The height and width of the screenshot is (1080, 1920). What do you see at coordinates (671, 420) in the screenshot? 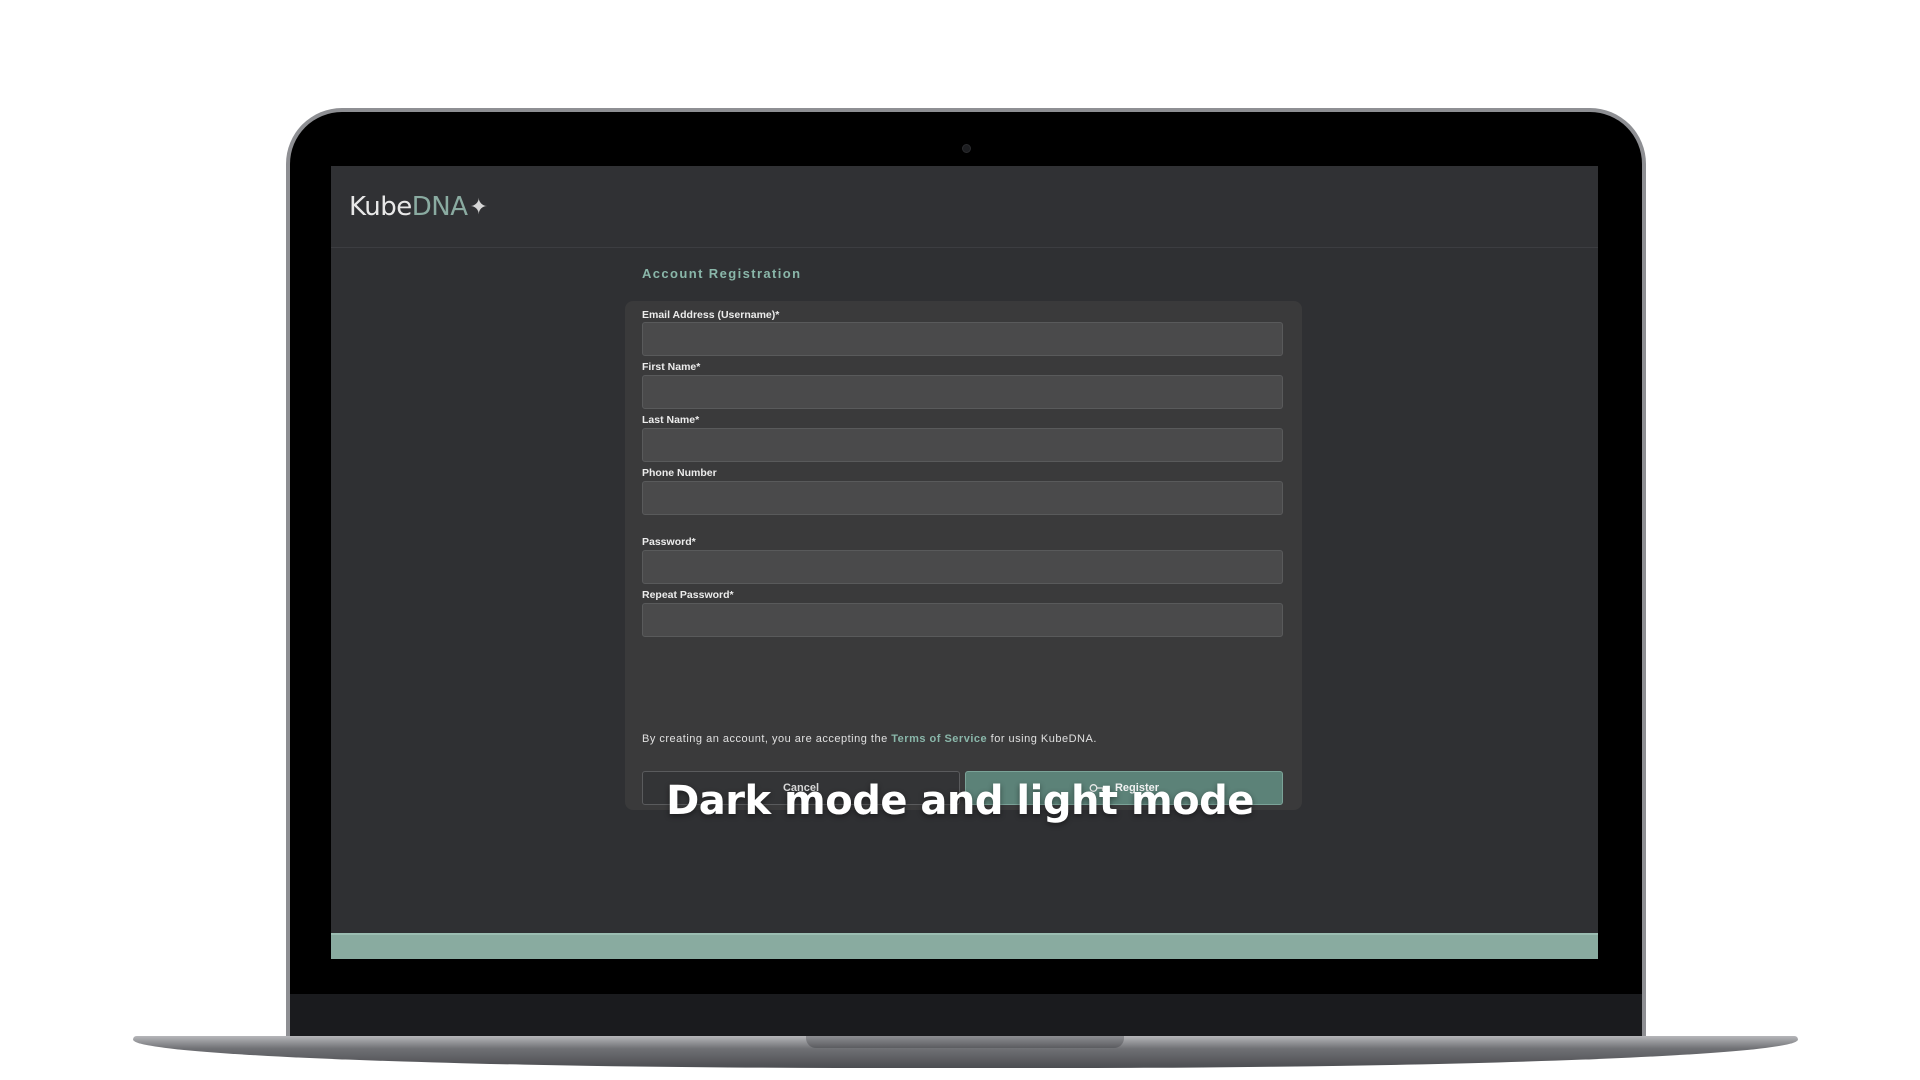
I see `last-name-label: Last Name*` at bounding box center [671, 420].